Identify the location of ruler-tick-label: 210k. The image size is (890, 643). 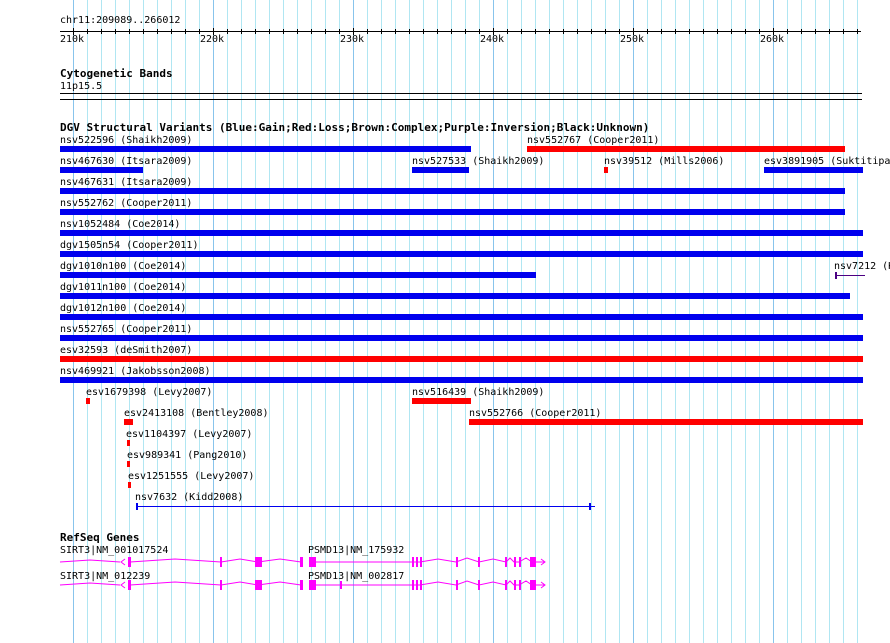
(72, 39).